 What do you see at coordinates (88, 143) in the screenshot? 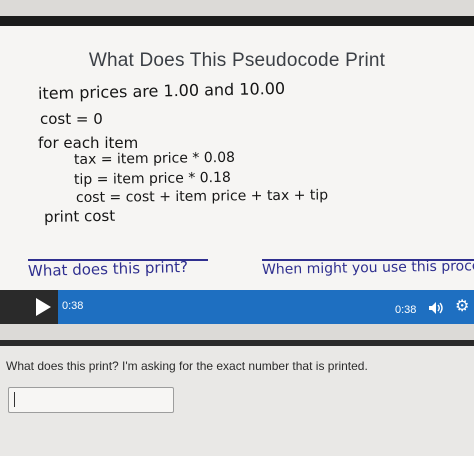
I see `code-line-loop: for each item` at bounding box center [88, 143].